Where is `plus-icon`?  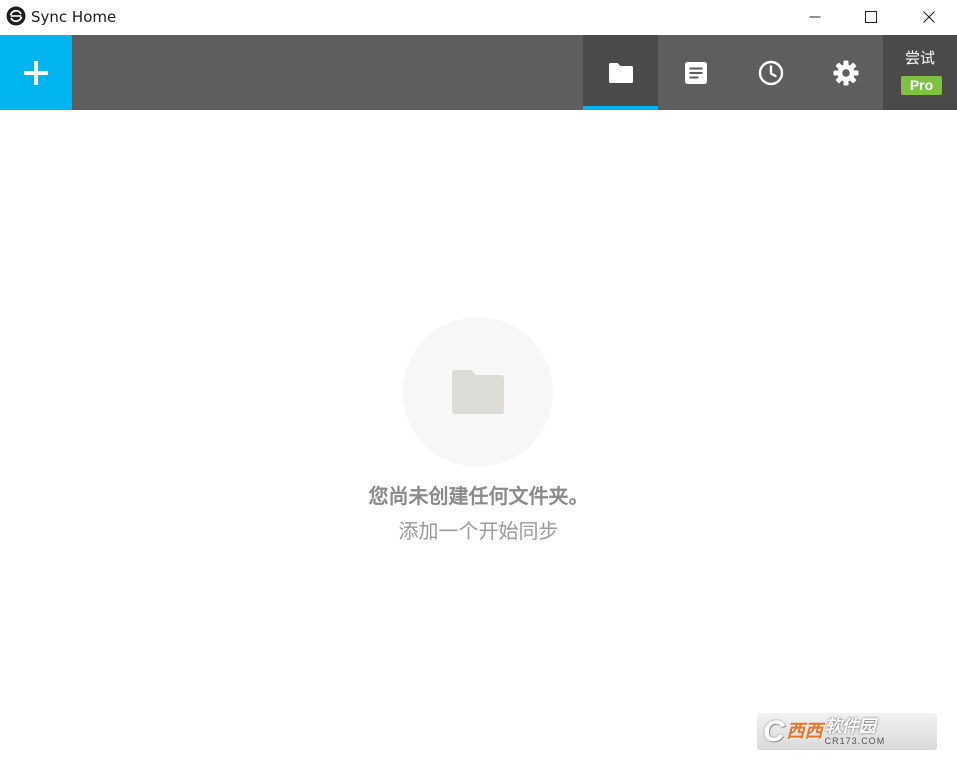
plus-icon is located at coordinates (36, 72).